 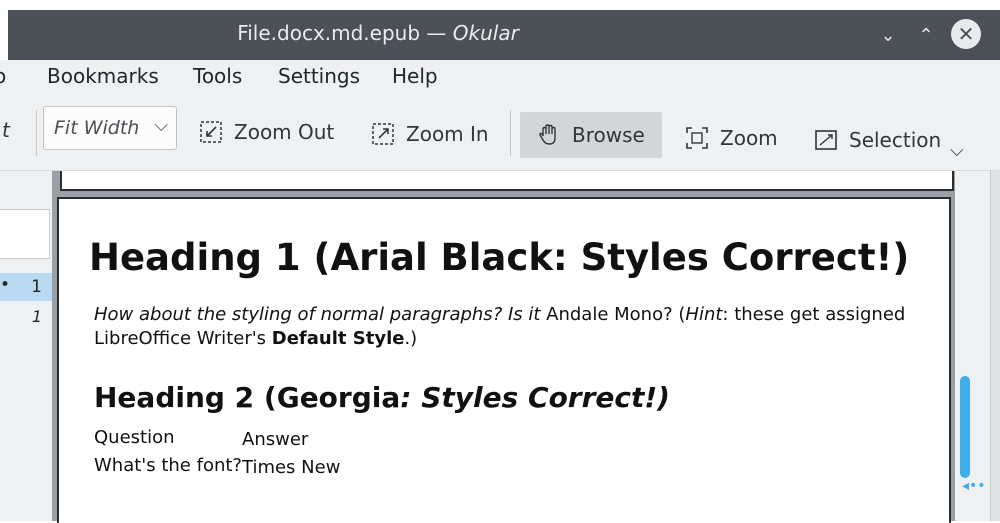 I want to click on toolbar-partial-label: t, so click(x=6, y=130).